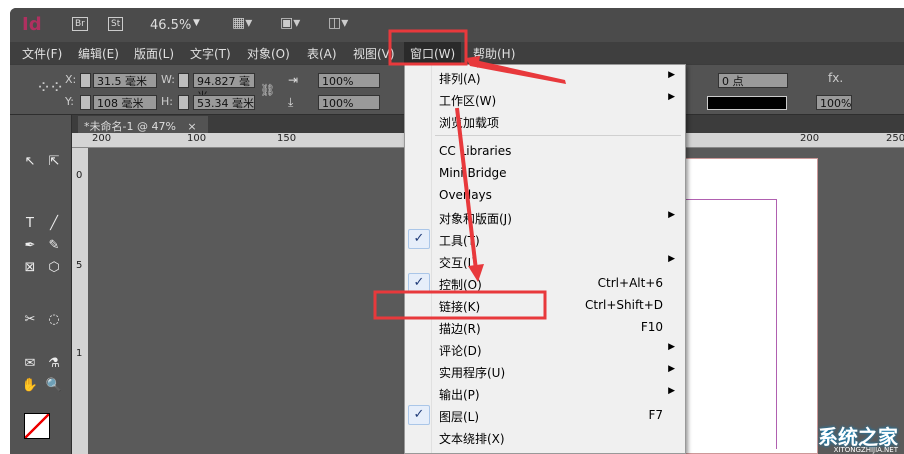 The height and width of the screenshot is (454, 904). I want to click on highlight-box-window-menu, so click(428, 47).